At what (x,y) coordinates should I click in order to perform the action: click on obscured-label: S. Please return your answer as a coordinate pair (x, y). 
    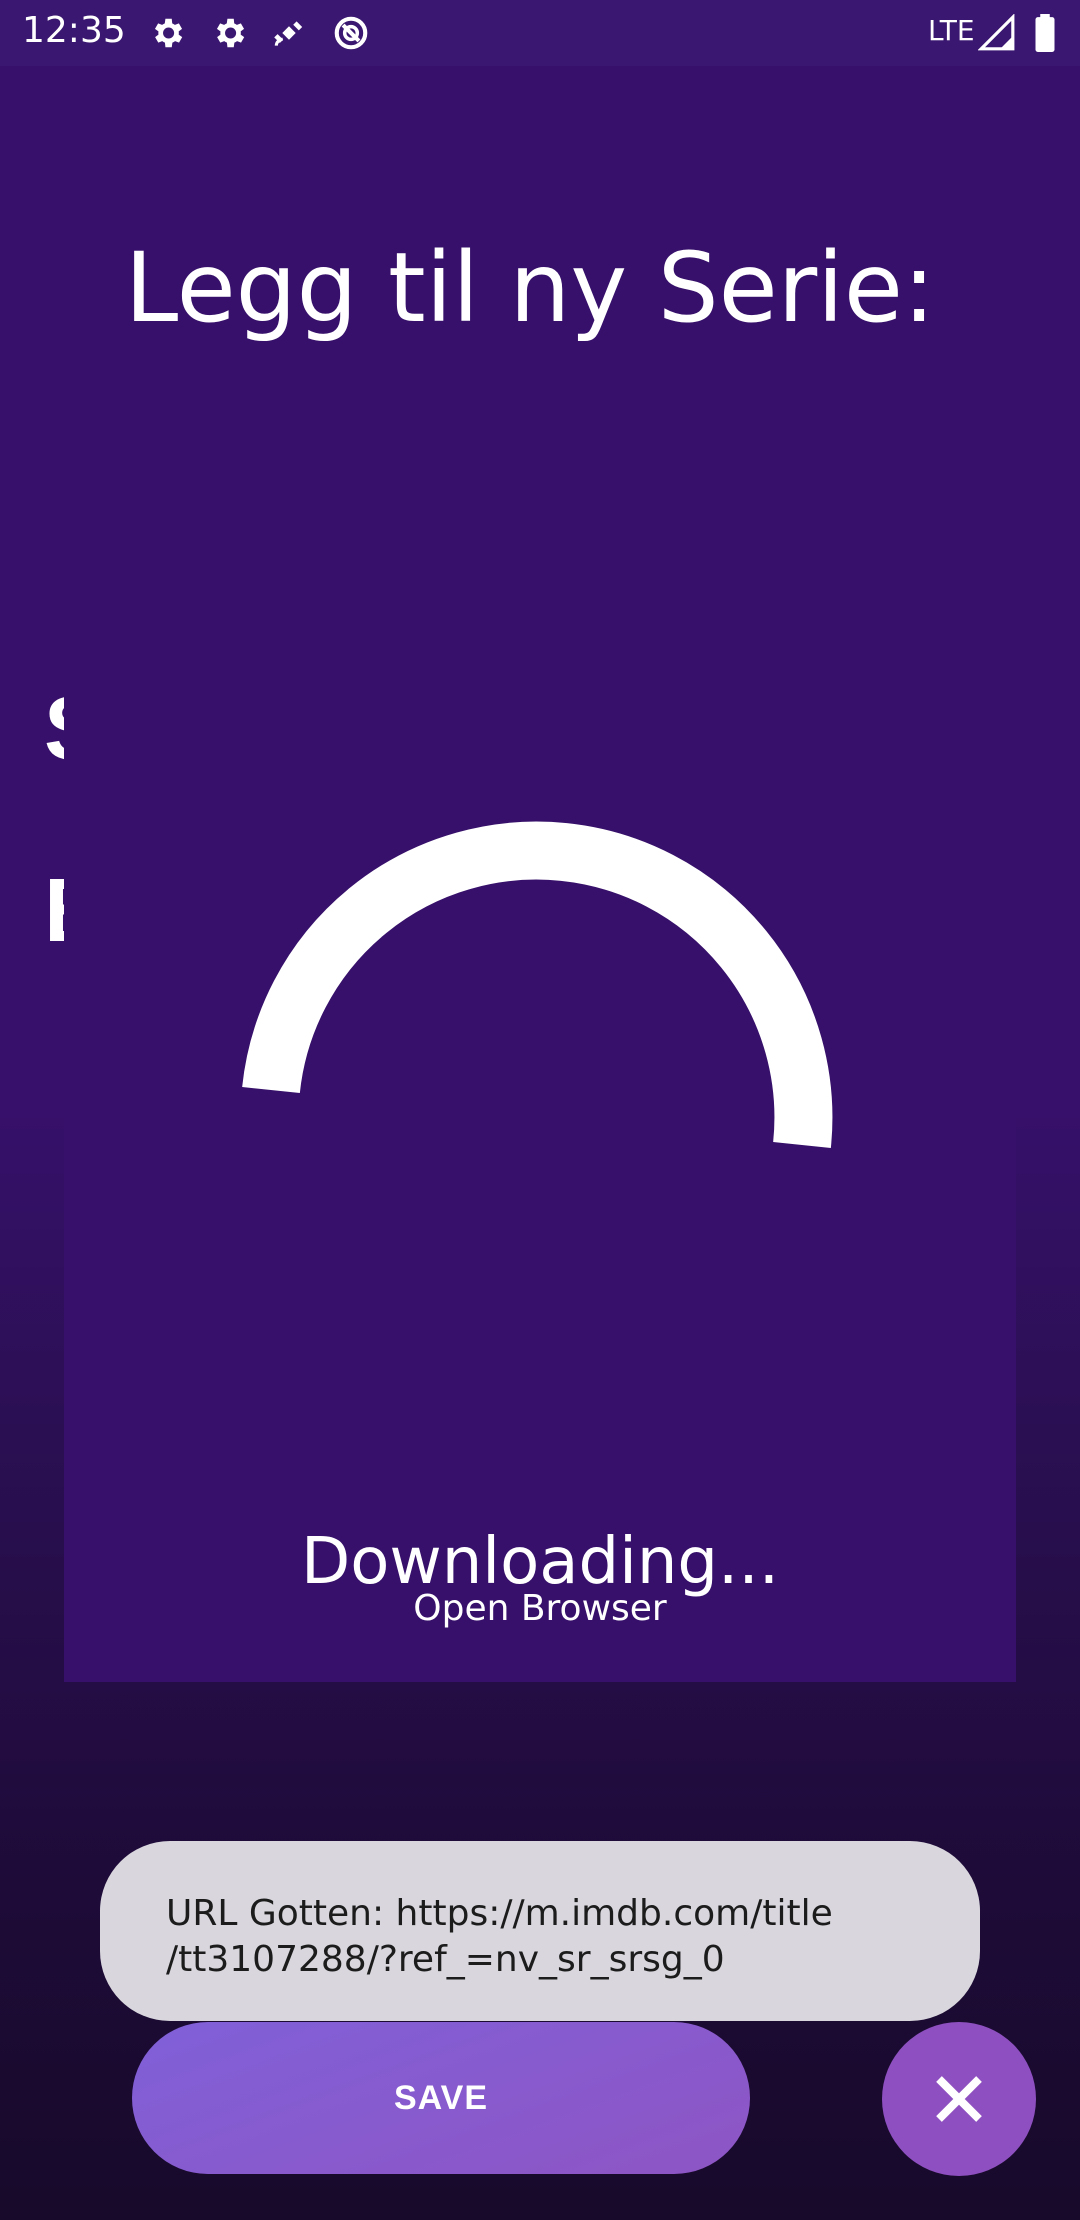
    Looking at the image, I should click on (54, 729).